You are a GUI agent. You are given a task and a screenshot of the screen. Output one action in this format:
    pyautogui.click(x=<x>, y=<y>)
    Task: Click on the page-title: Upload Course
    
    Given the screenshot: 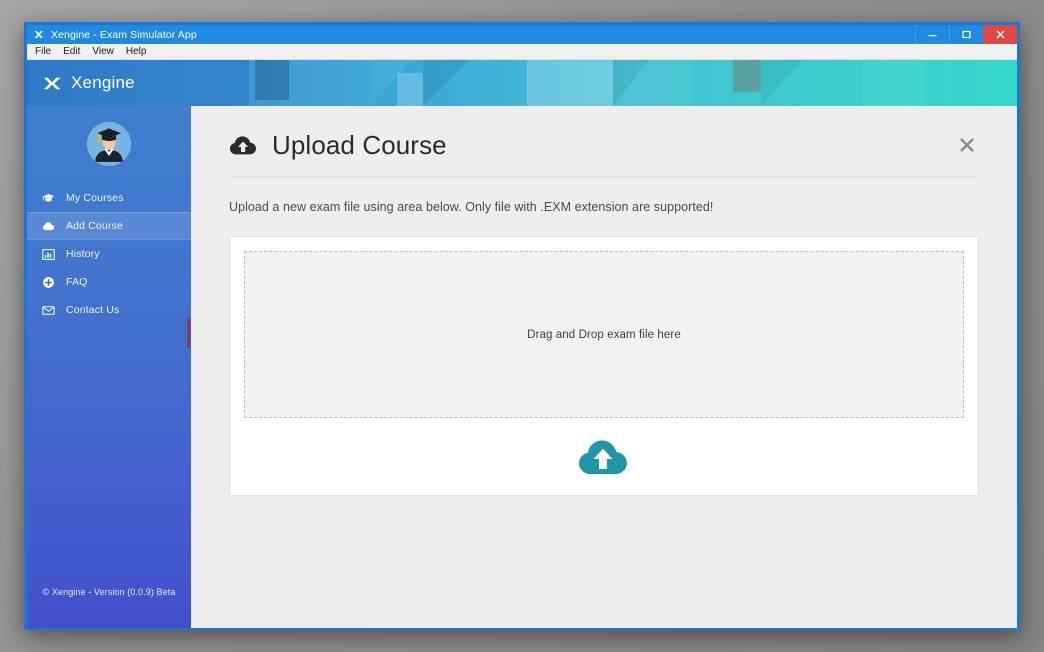 What is the action you would take?
    pyautogui.click(x=359, y=145)
    